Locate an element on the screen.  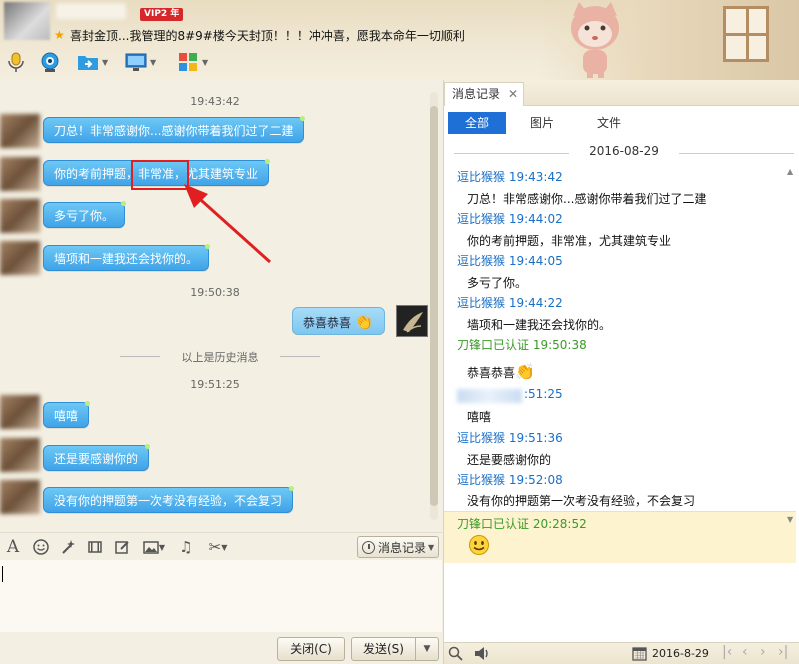
star-icon: ★ is located at coordinates (59, 35).